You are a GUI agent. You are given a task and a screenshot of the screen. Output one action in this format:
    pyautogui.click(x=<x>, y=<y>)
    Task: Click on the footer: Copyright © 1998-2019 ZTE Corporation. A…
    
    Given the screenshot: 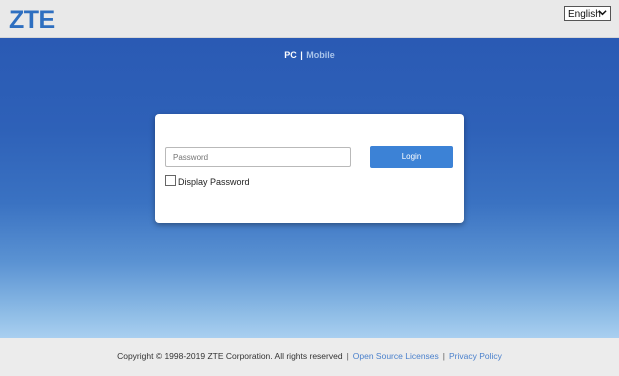 What is the action you would take?
    pyautogui.click(x=309, y=357)
    